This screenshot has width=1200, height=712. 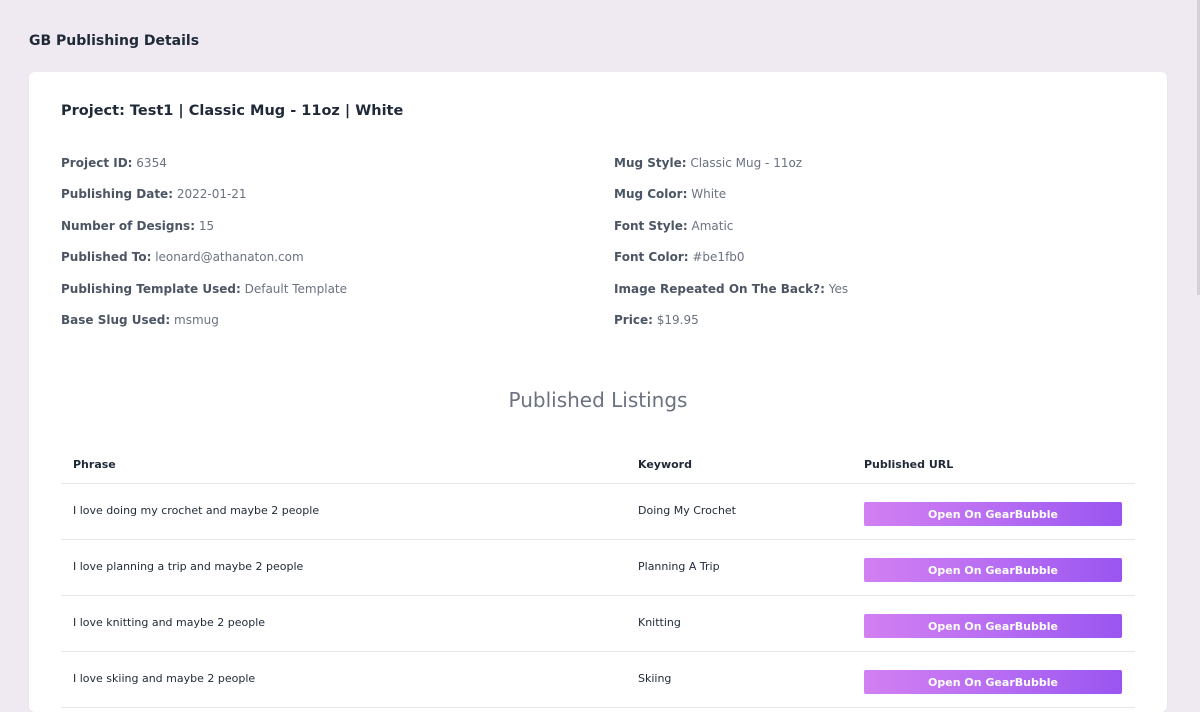 I want to click on detail-value: Yes, so click(x=838, y=288).